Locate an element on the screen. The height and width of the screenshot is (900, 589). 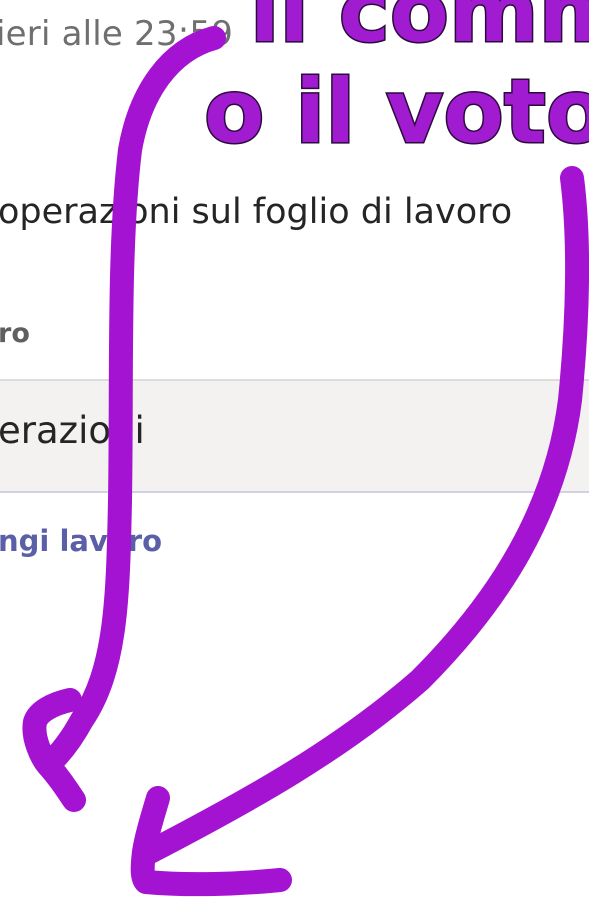
due-date-text: ieri alle 23:59 is located at coordinates (117, 34).